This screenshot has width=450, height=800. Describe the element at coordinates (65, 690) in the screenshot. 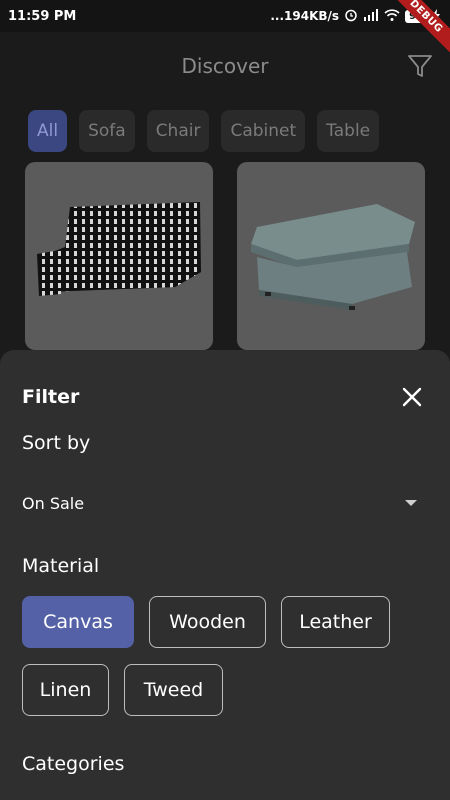

I see `material-chip-linen: Linen` at that location.